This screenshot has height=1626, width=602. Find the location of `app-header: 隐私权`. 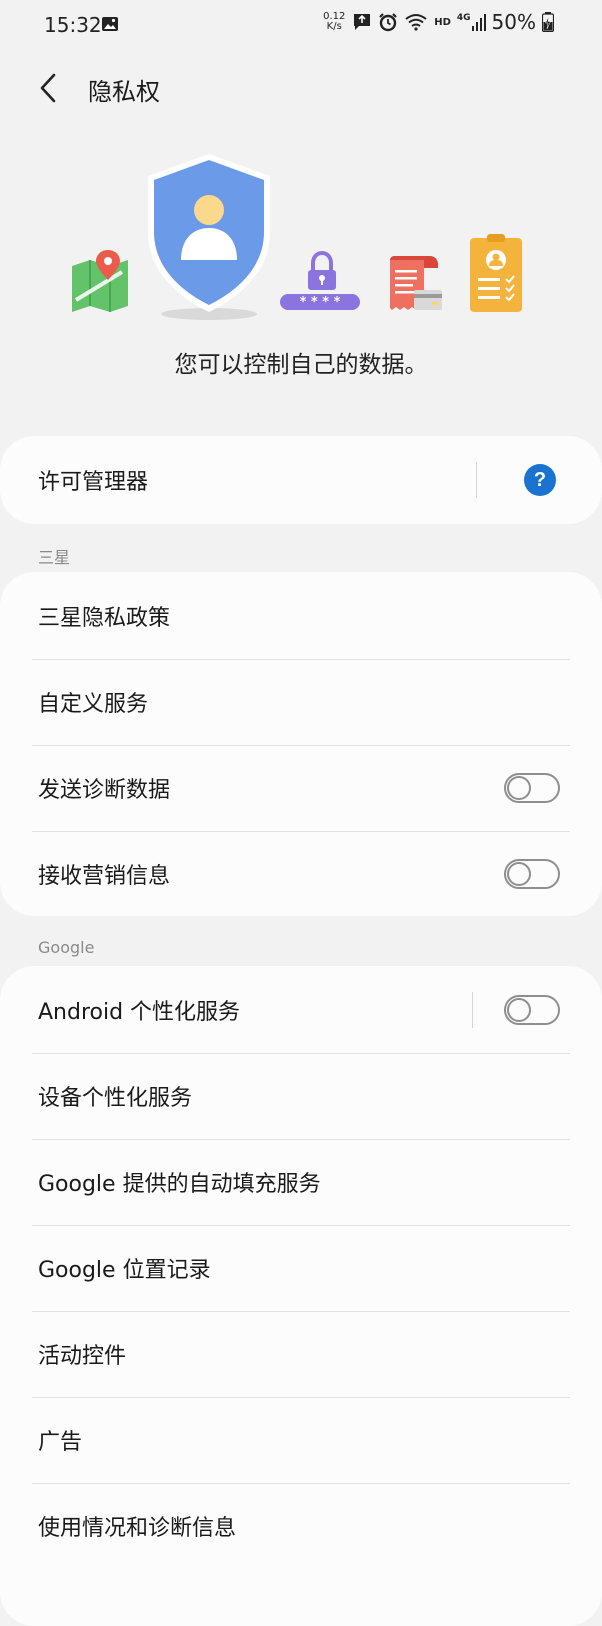

app-header: 隐私权 is located at coordinates (301, 88).